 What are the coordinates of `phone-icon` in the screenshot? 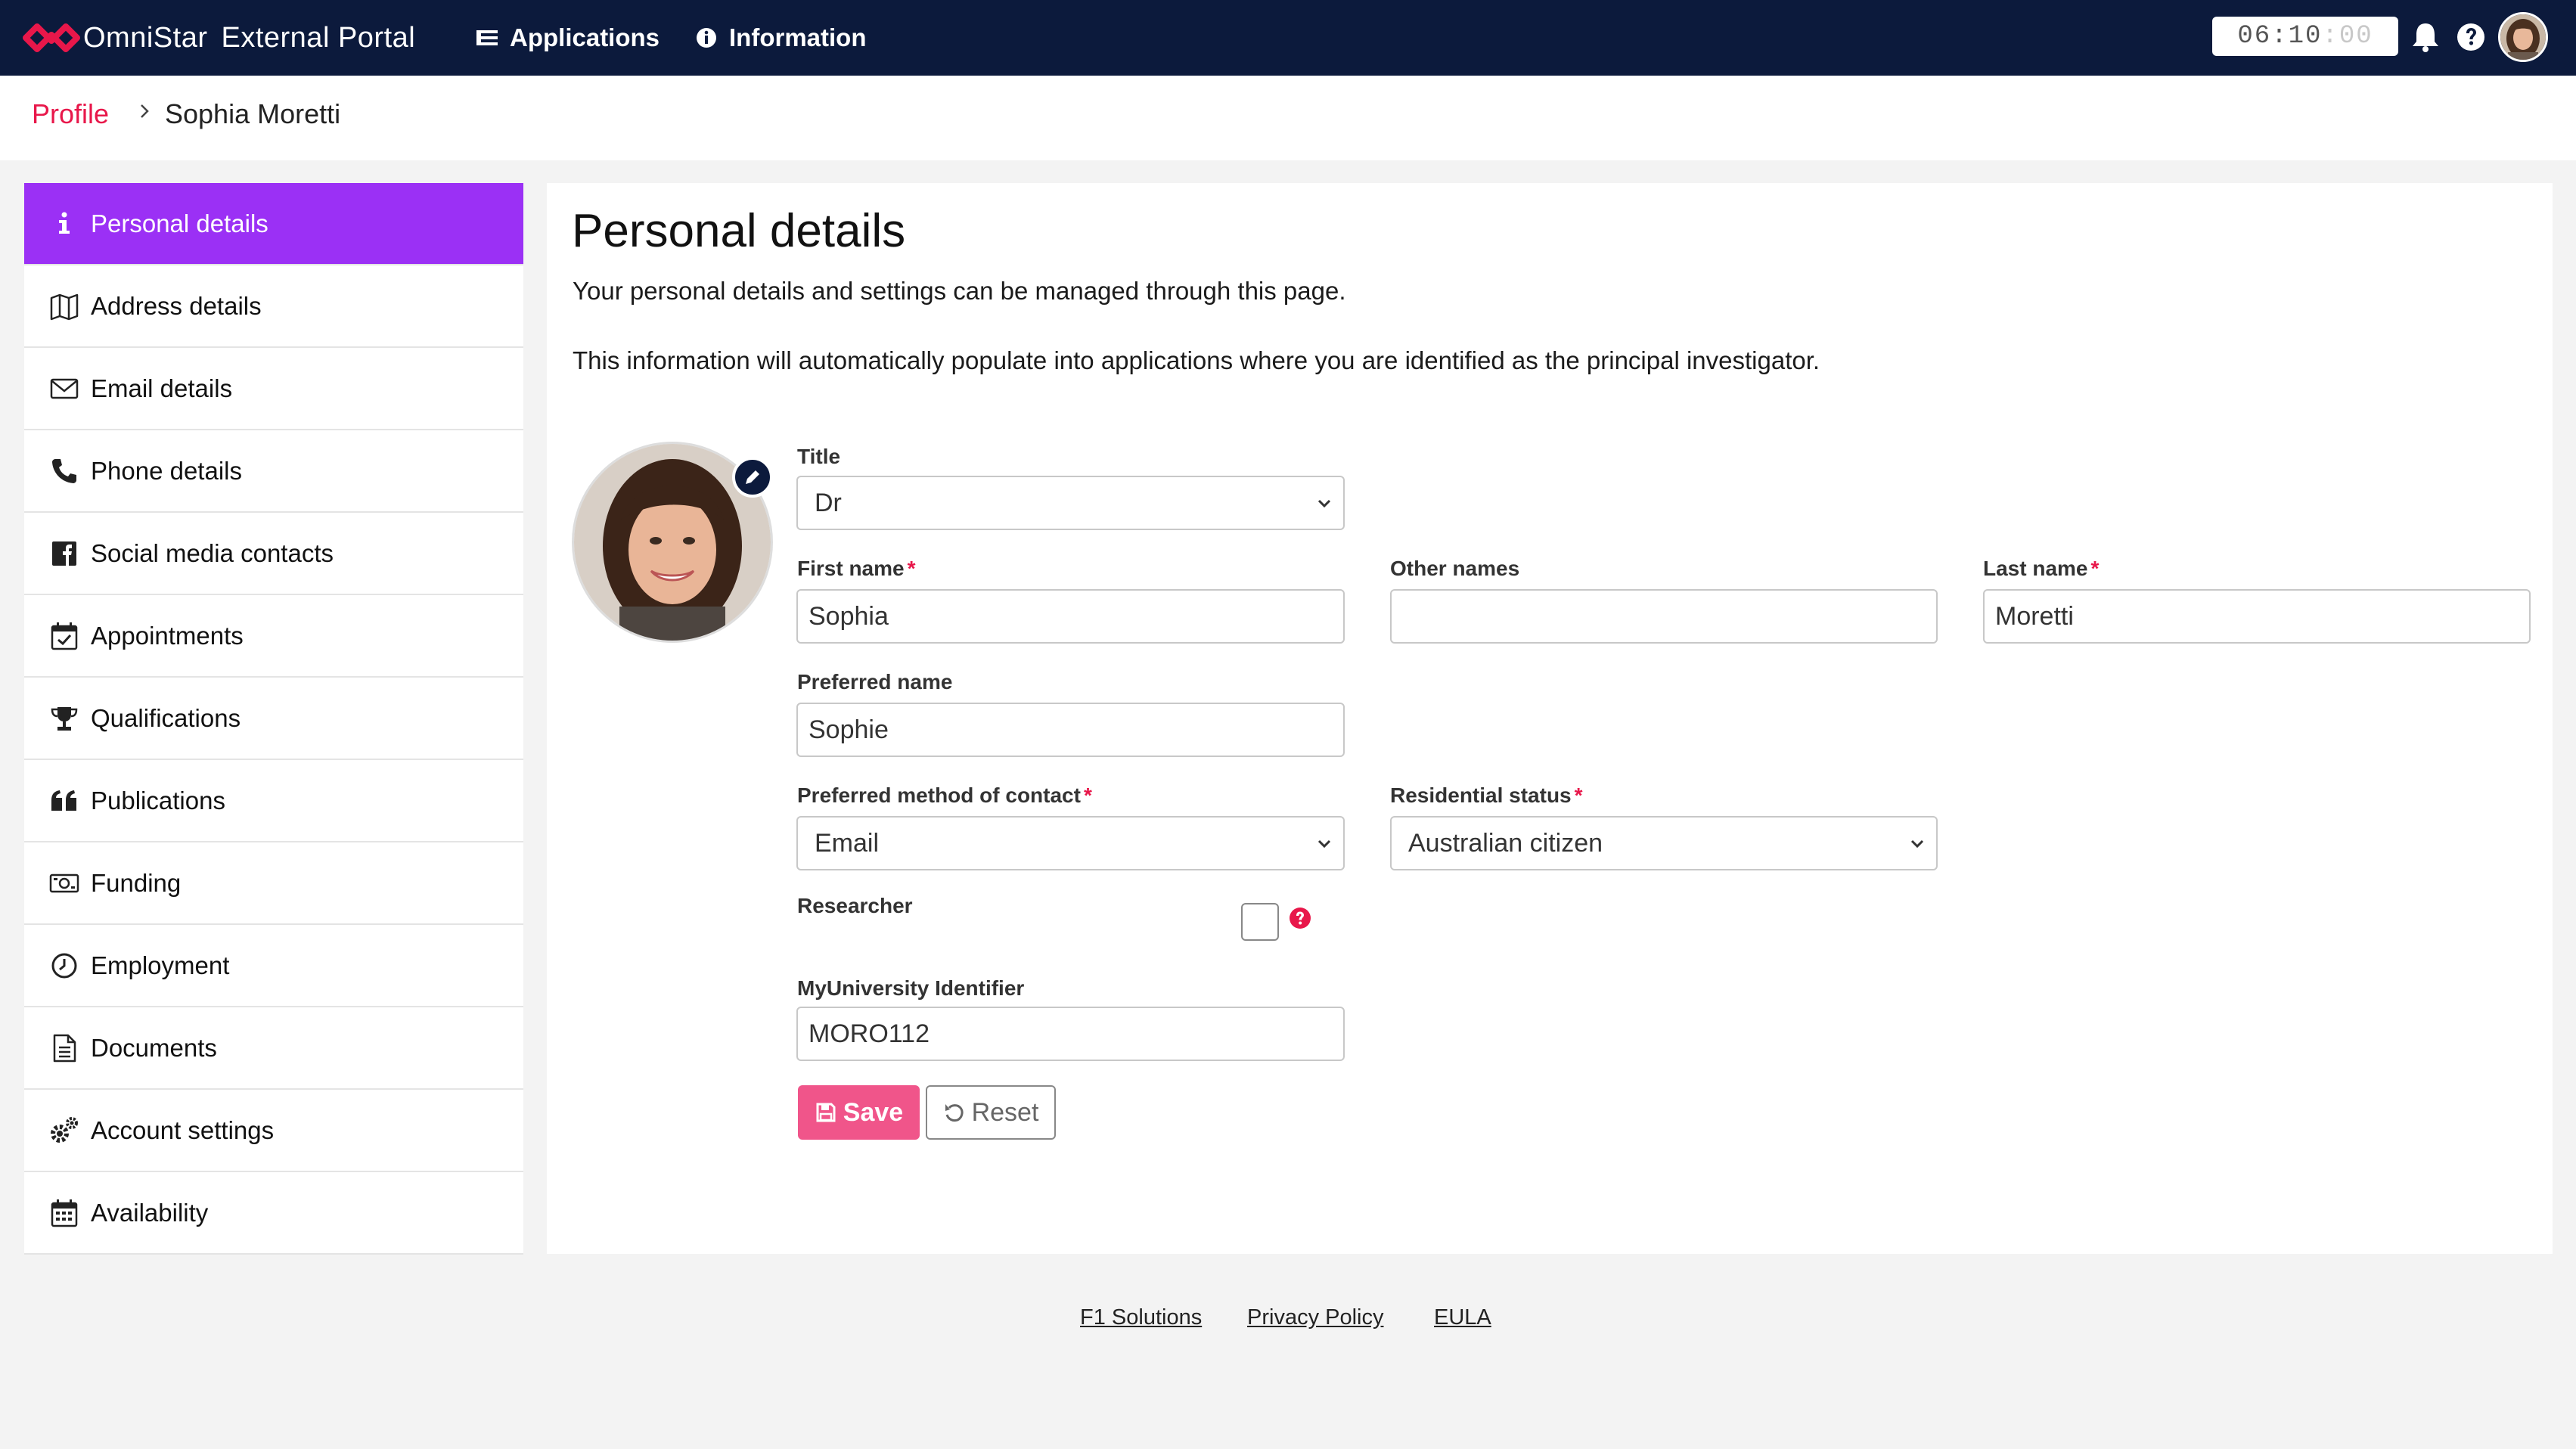 It's located at (64, 471).